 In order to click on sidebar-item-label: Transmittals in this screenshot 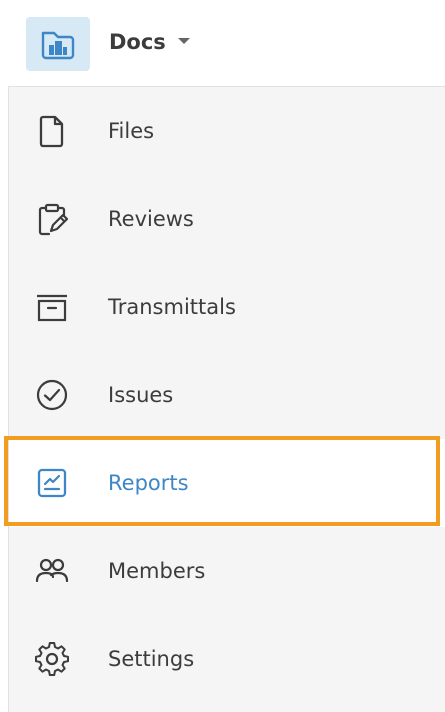, I will do `click(172, 307)`.